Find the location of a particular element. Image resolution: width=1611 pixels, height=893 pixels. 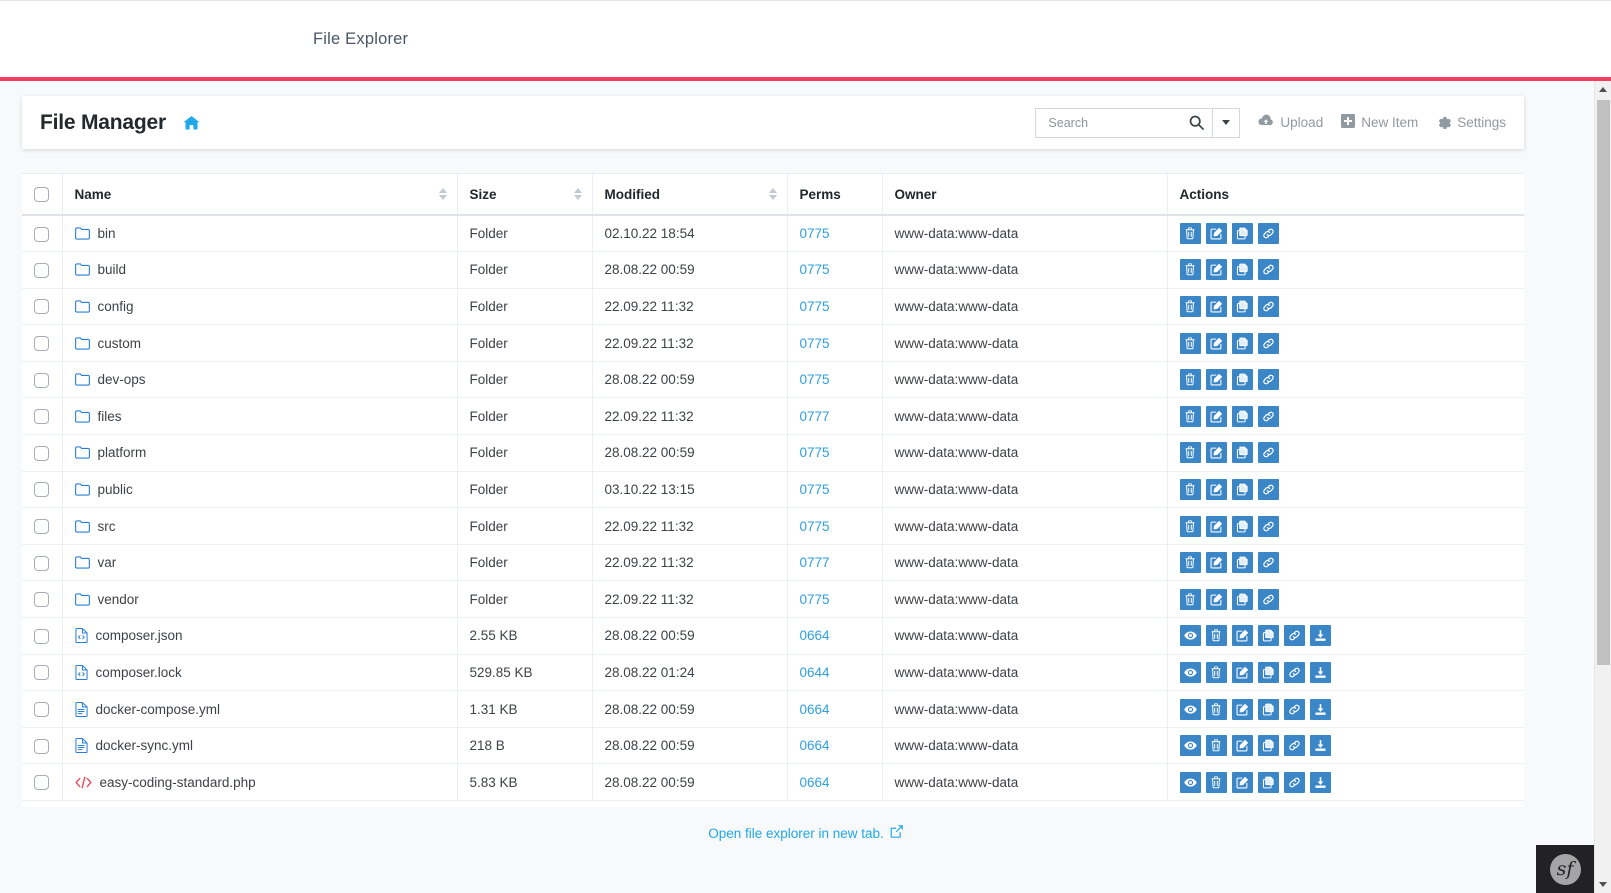

sort-toggle-name is located at coordinates (442, 194).